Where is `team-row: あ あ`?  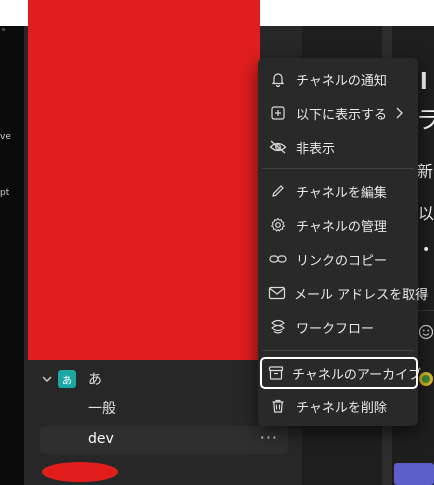
team-row: あ あ is located at coordinates (160, 379).